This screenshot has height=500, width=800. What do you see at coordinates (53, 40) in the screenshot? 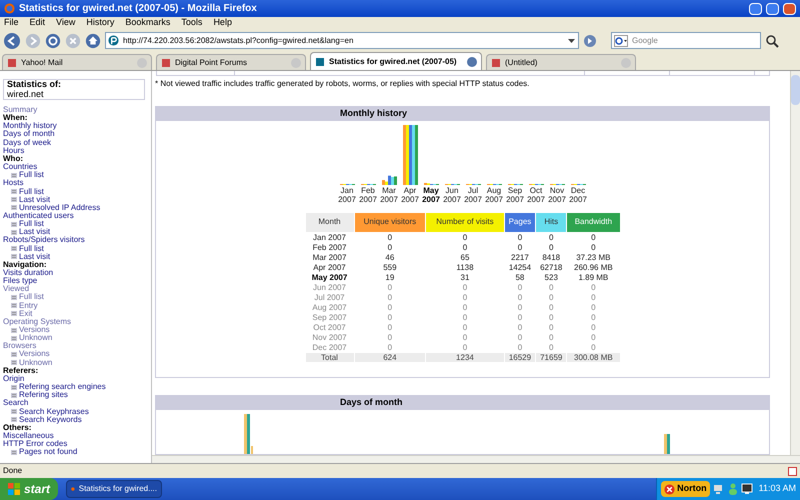
I see `reload-icon` at bounding box center [53, 40].